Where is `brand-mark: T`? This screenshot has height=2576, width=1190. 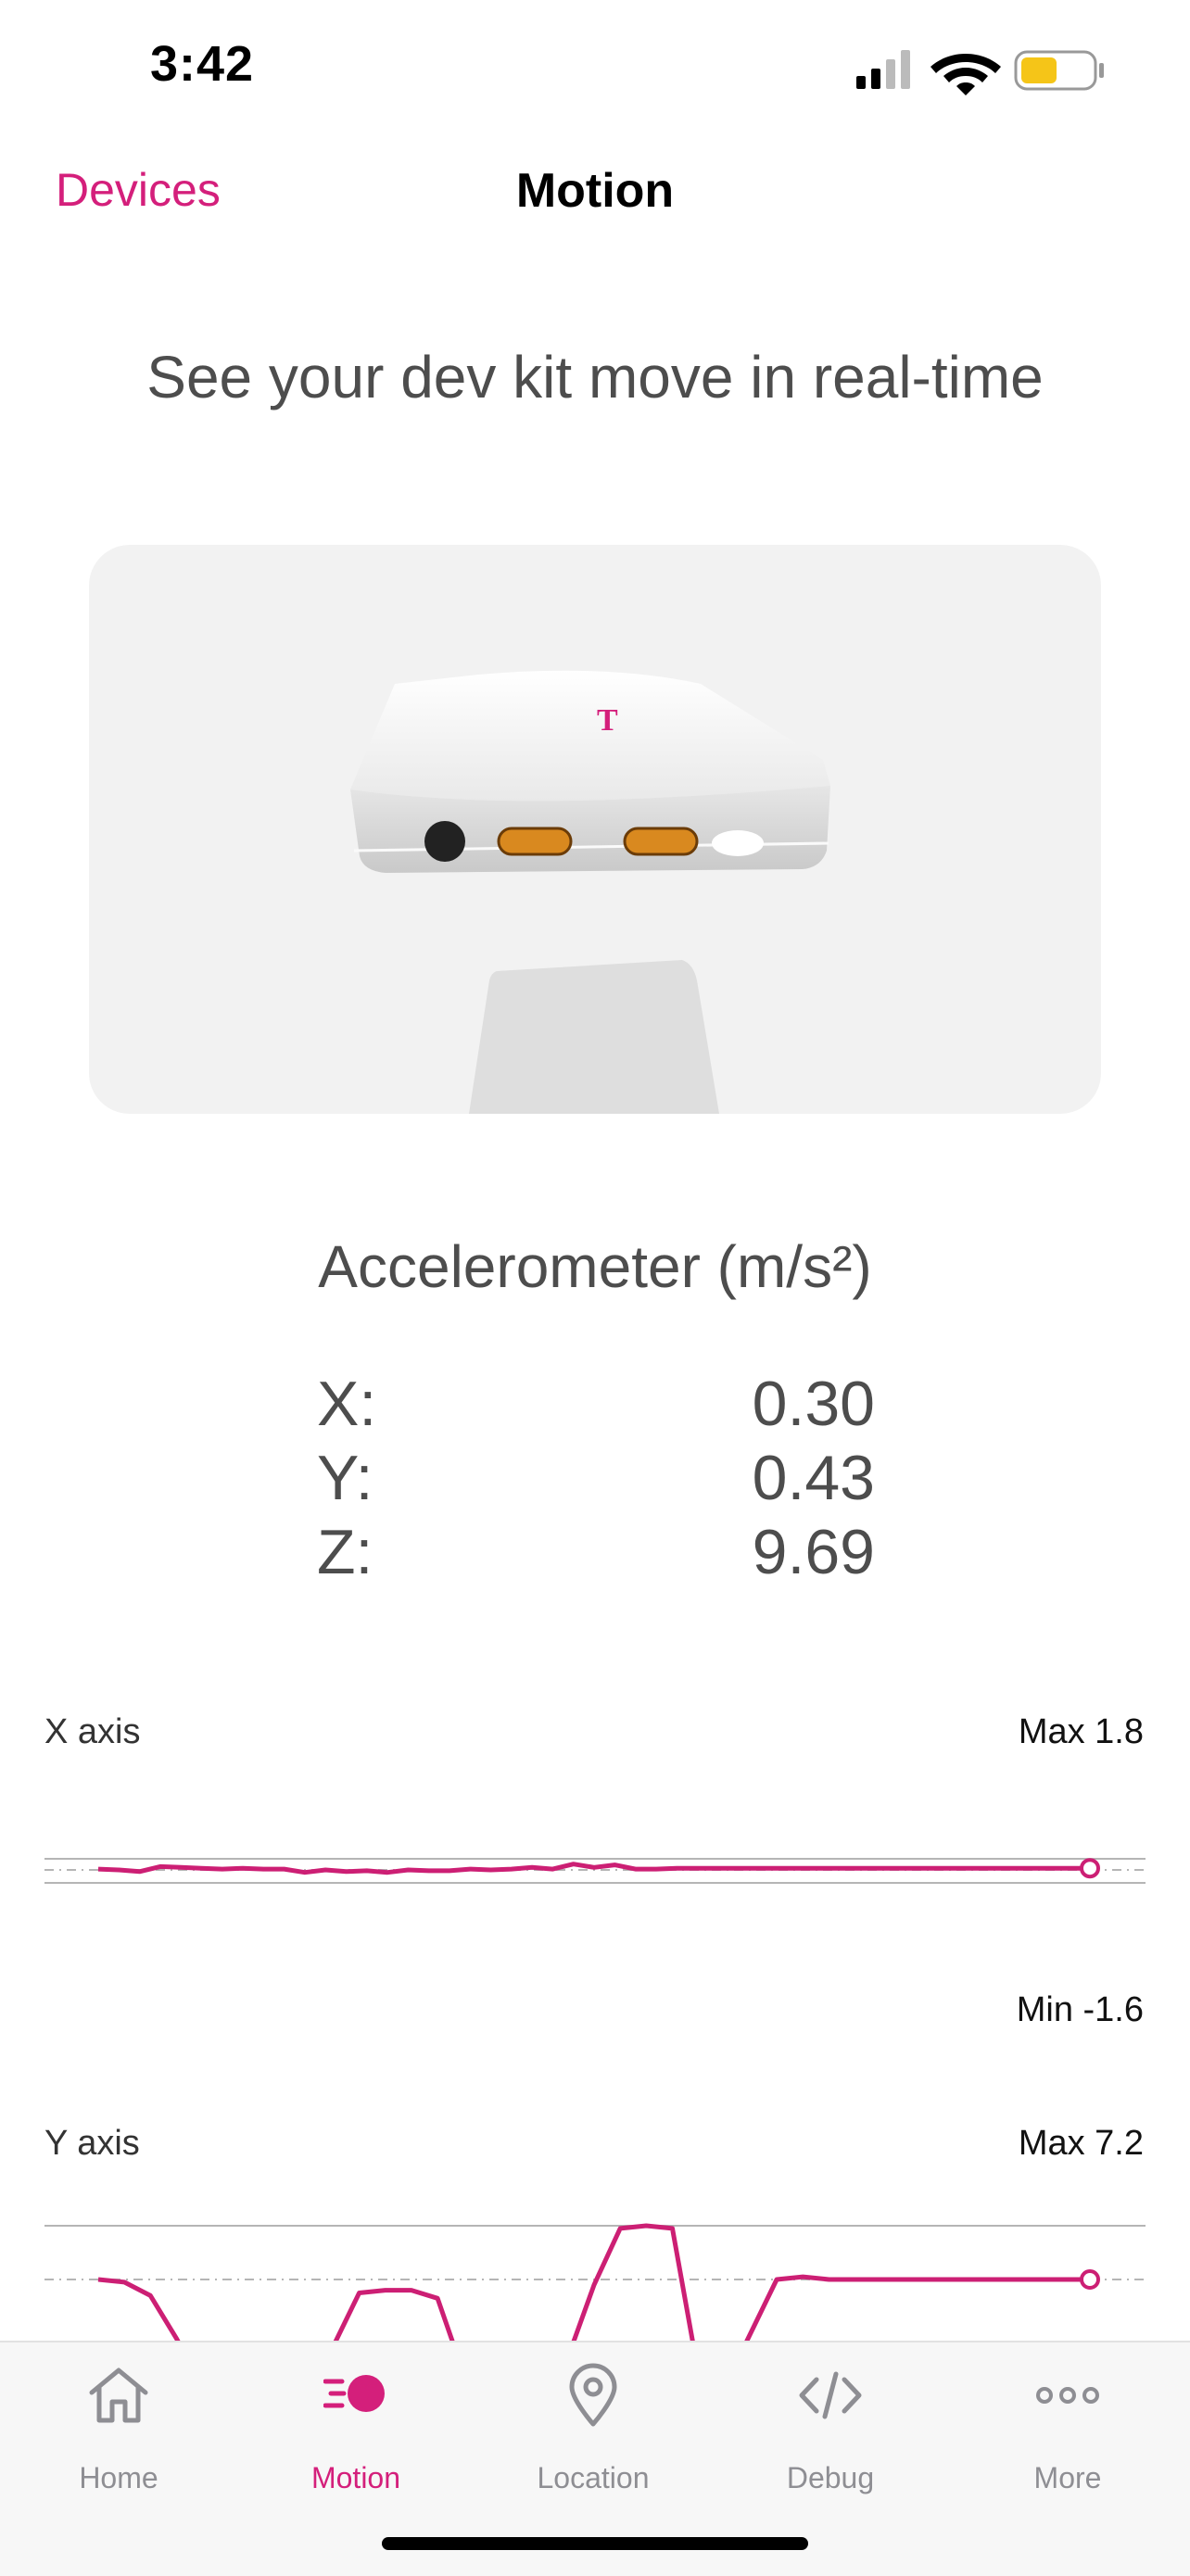
brand-mark: T is located at coordinates (607, 720).